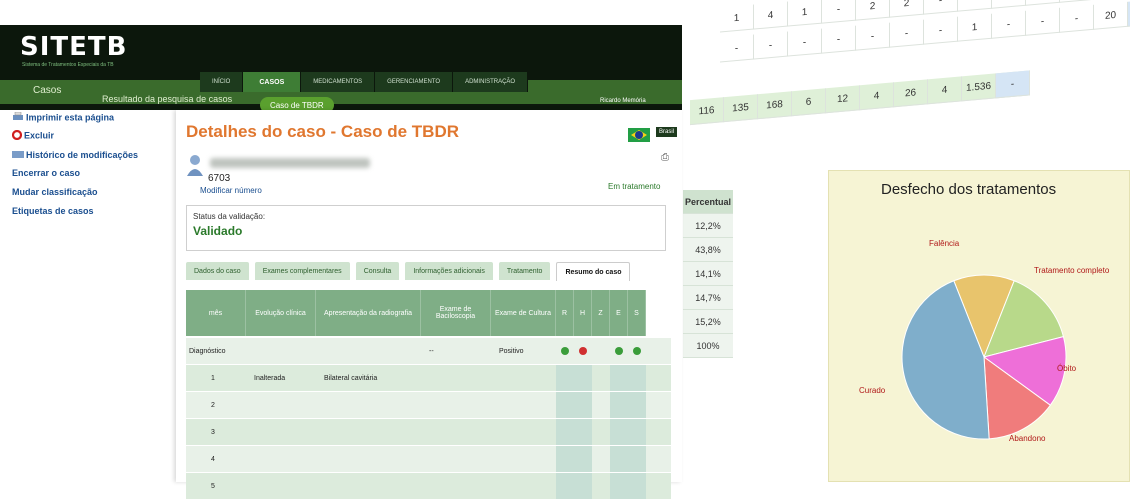 The height and width of the screenshot is (500, 1130). What do you see at coordinates (82, 155) in the screenshot?
I see `sidebar-item-label: Histórico de modificações` at bounding box center [82, 155].